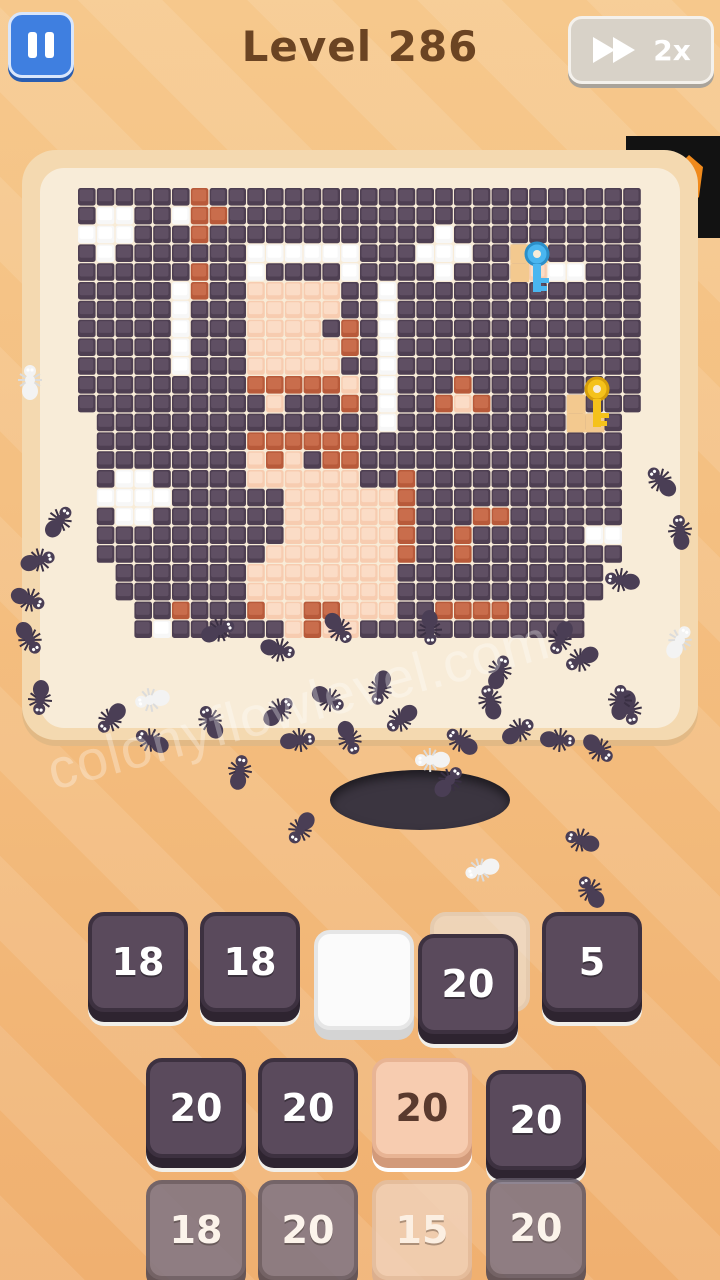 The image size is (720, 1280). I want to click on slot-tile-1: 18, so click(138, 962).